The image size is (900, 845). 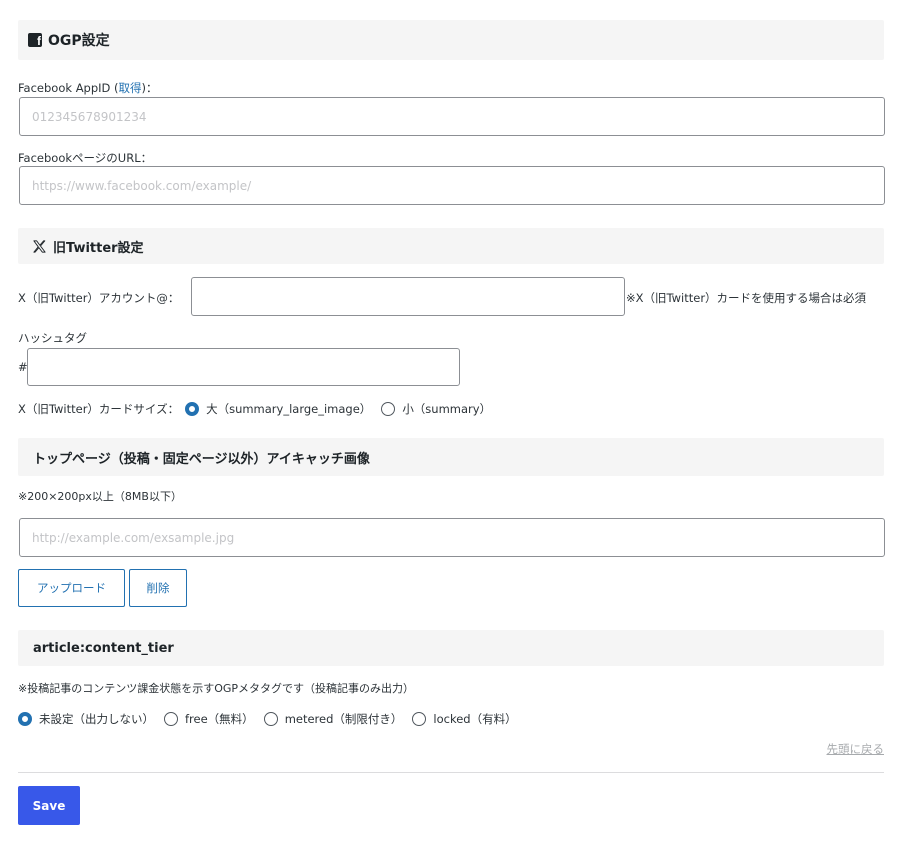 I want to click on x-logo-icon, so click(x=39, y=246).